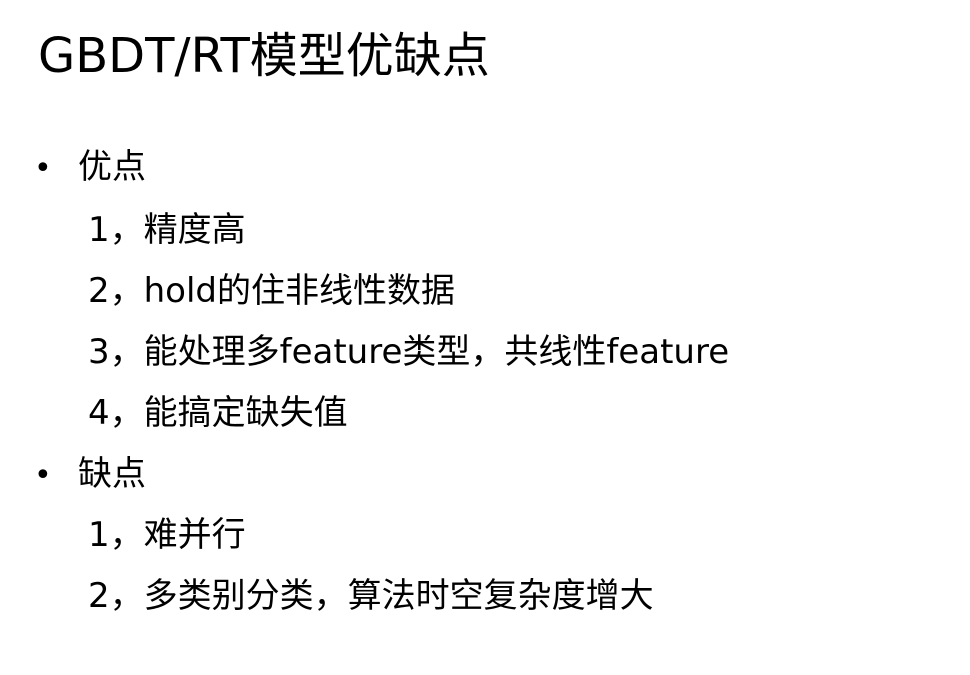  I want to click on slide-title: GBDT/RT模型优缺点, so click(264, 56).